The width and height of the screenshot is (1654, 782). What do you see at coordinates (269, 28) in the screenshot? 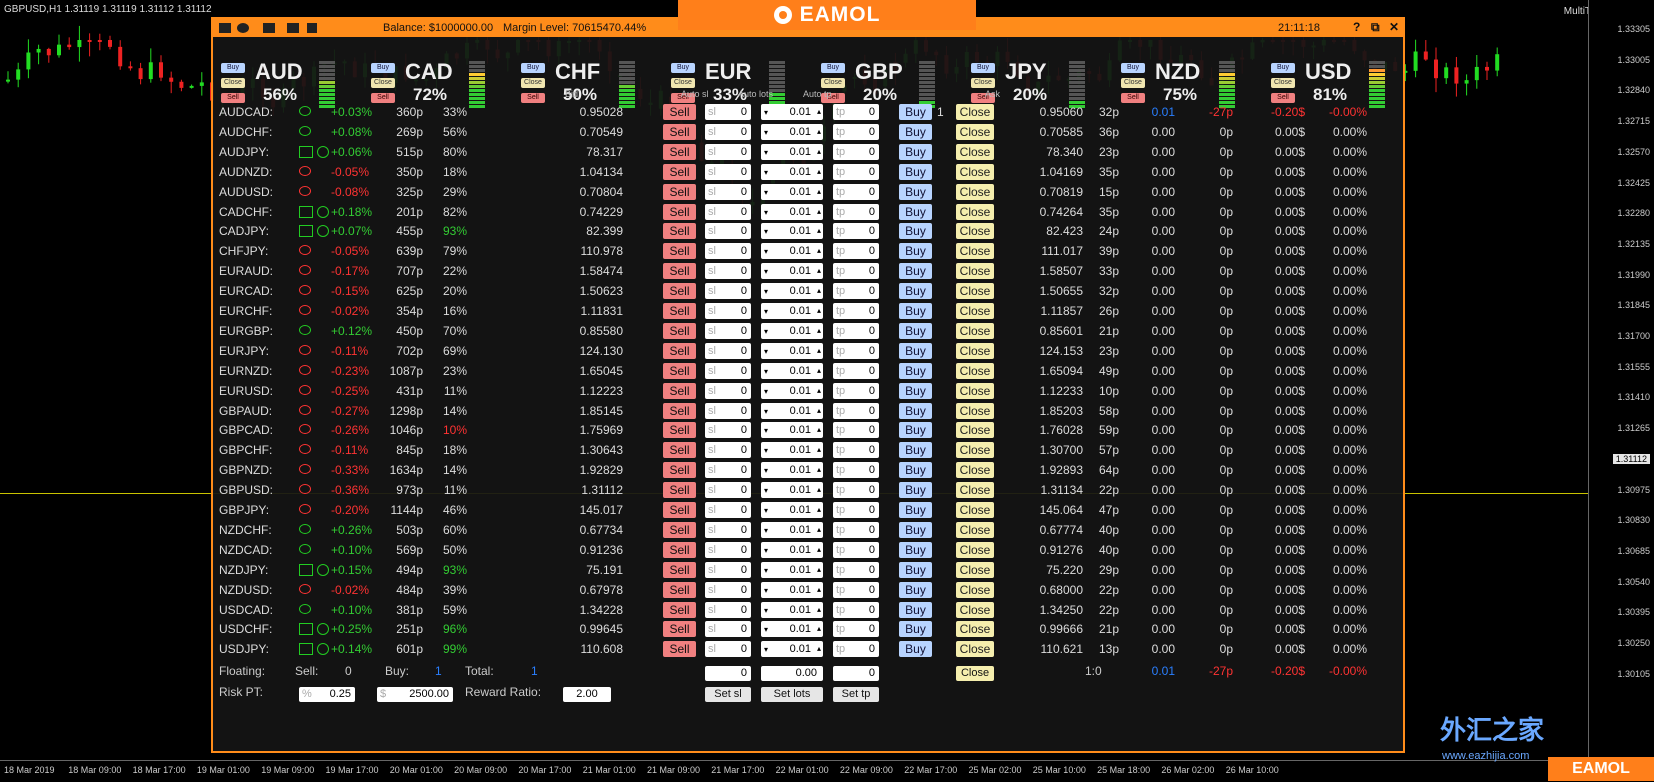
I see `folder-icon` at bounding box center [269, 28].